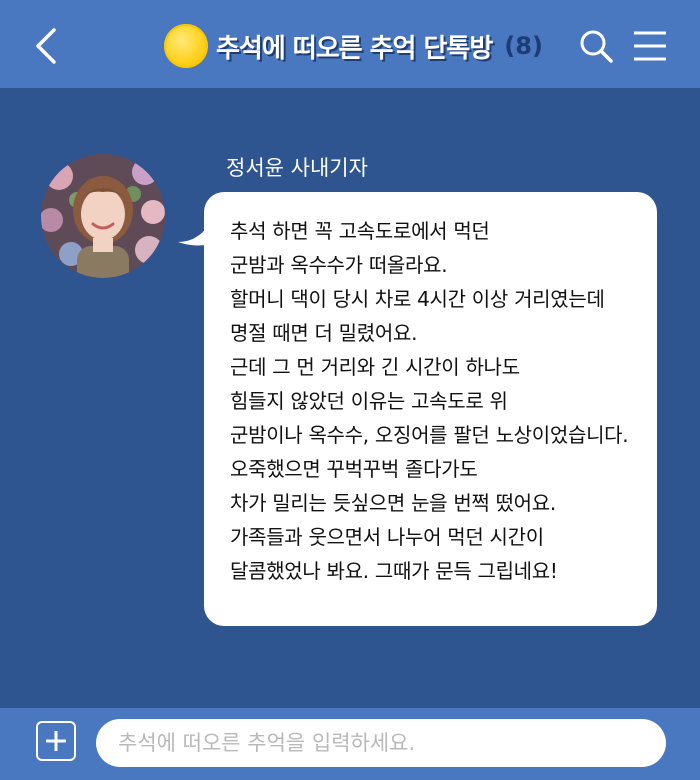 The height and width of the screenshot is (780, 700). I want to click on sender-avatar, so click(103, 216).